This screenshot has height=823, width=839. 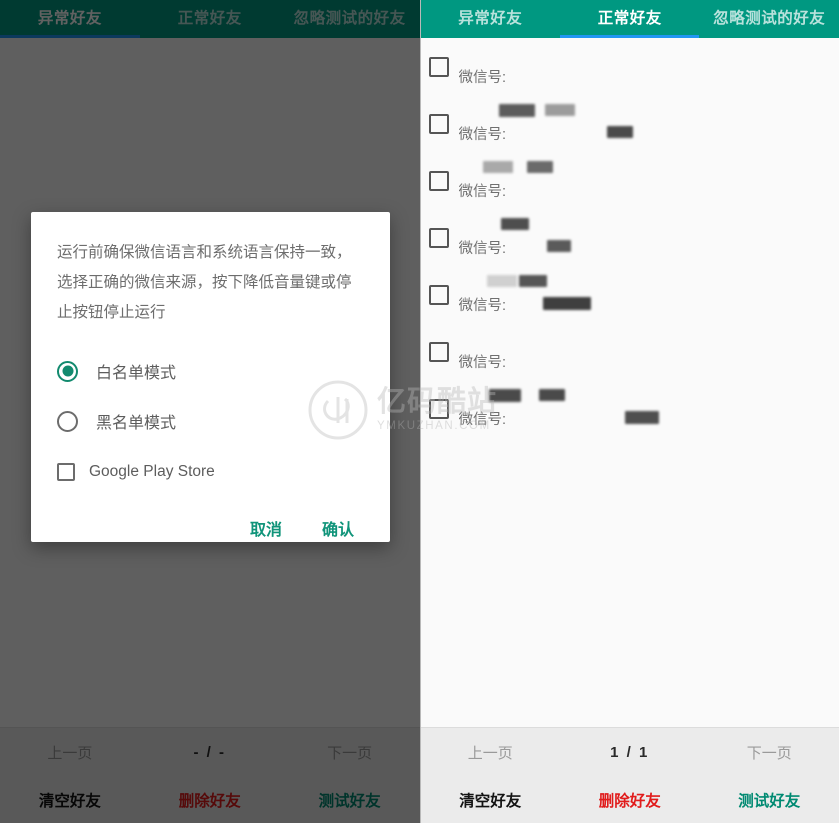 I want to click on right-test-friends-button: 测试好友, so click(x=769, y=800).